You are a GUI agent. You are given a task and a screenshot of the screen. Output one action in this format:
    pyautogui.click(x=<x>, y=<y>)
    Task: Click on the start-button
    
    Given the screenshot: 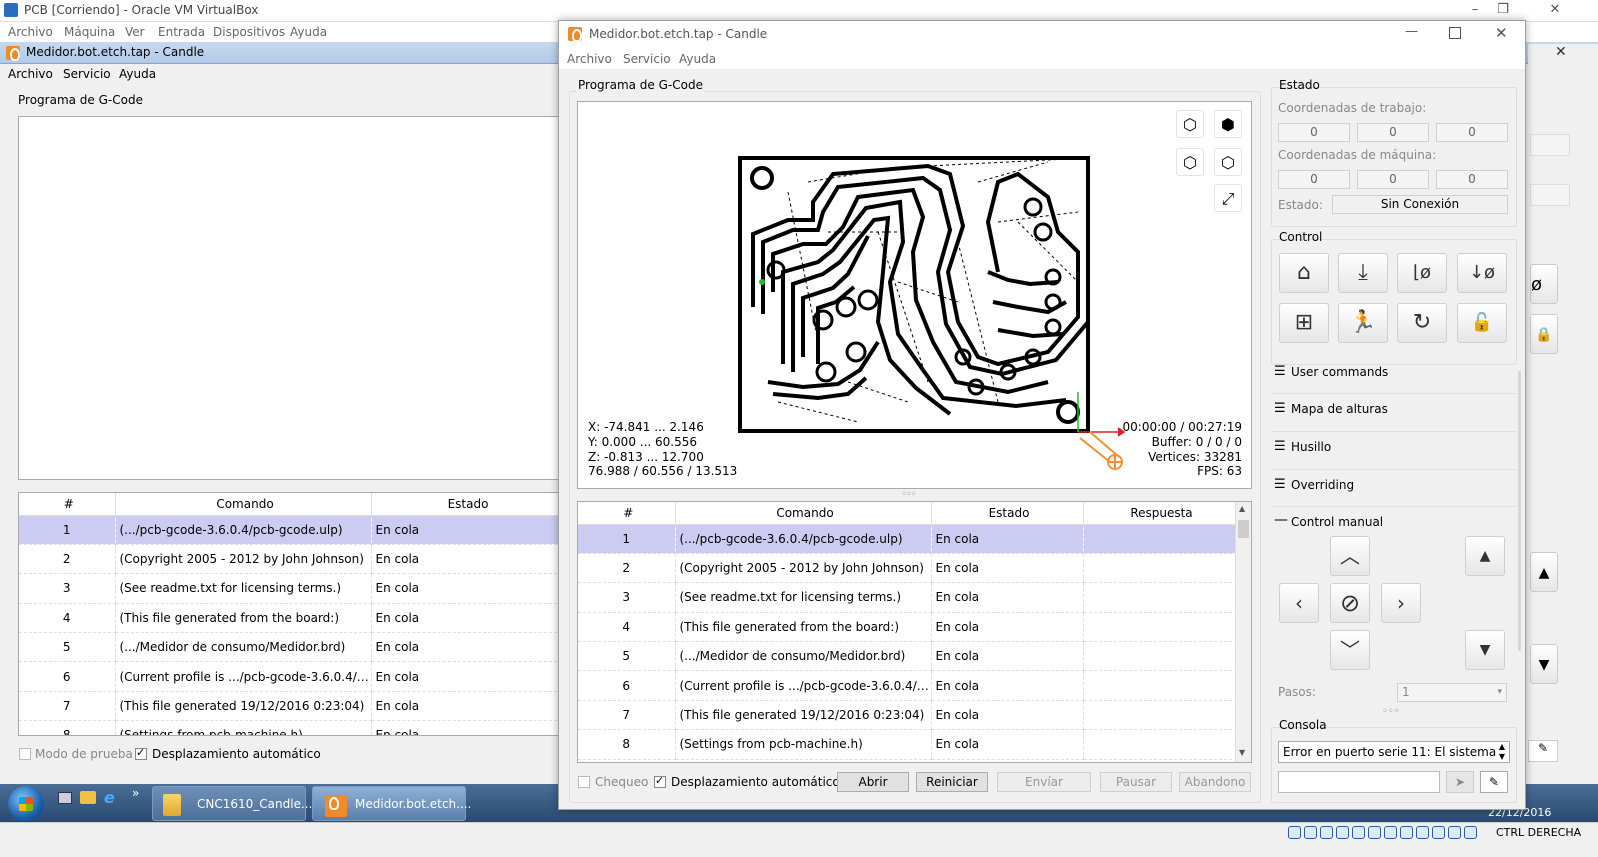 What is the action you would take?
    pyautogui.click(x=26, y=804)
    